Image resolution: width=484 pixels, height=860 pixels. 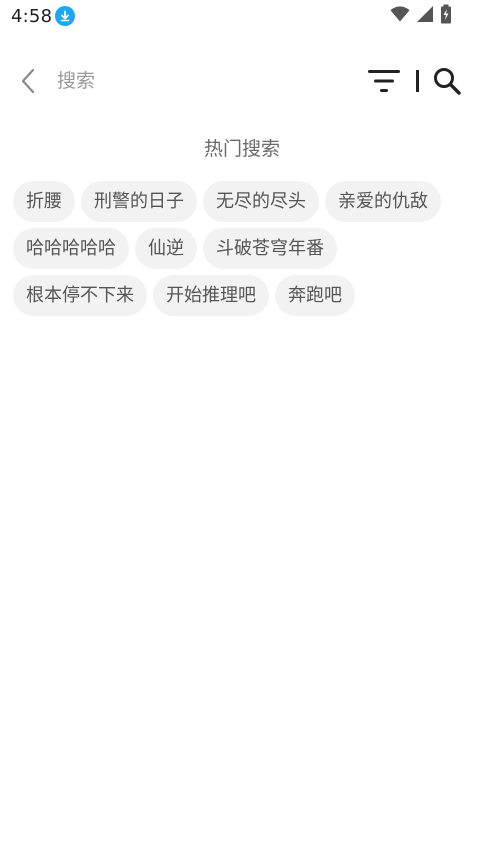 What do you see at coordinates (166, 248) in the screenshot?
I see `hot-search-tag: 仙逆` at bounding box center [166, 248].